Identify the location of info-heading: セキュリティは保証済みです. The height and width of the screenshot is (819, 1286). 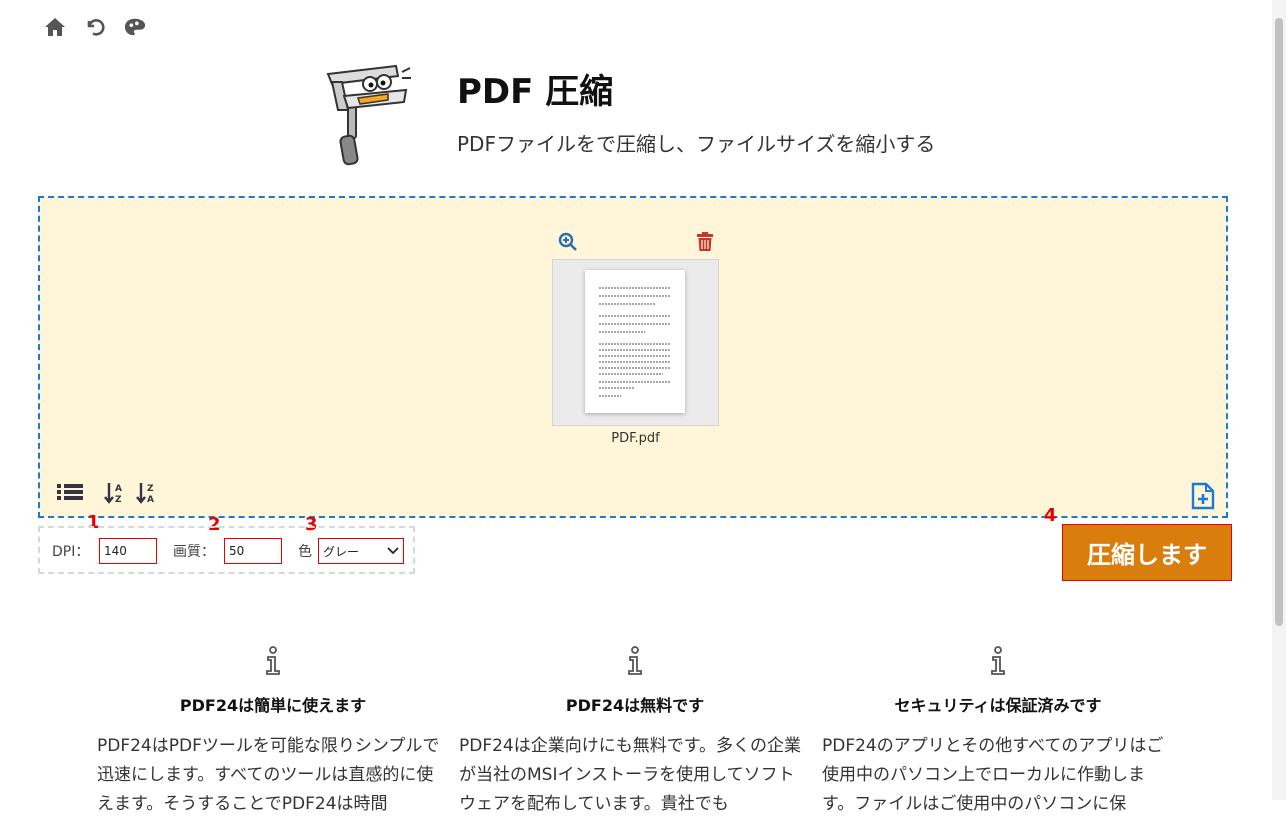
(998, 705).